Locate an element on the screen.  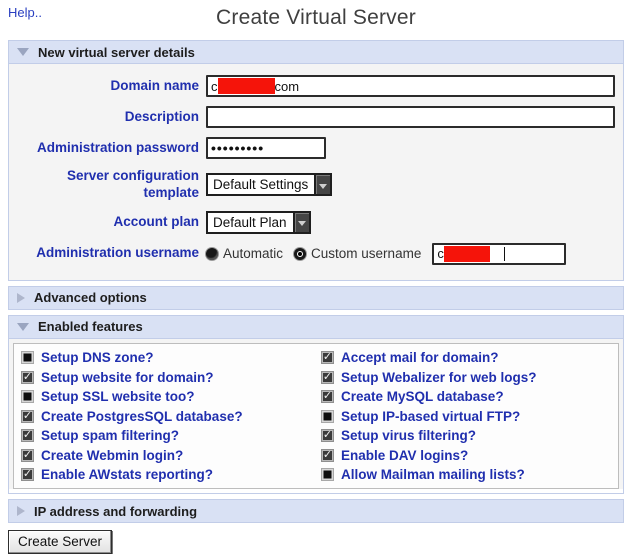
custom-username-input: c is located at coordinates (499, 253).